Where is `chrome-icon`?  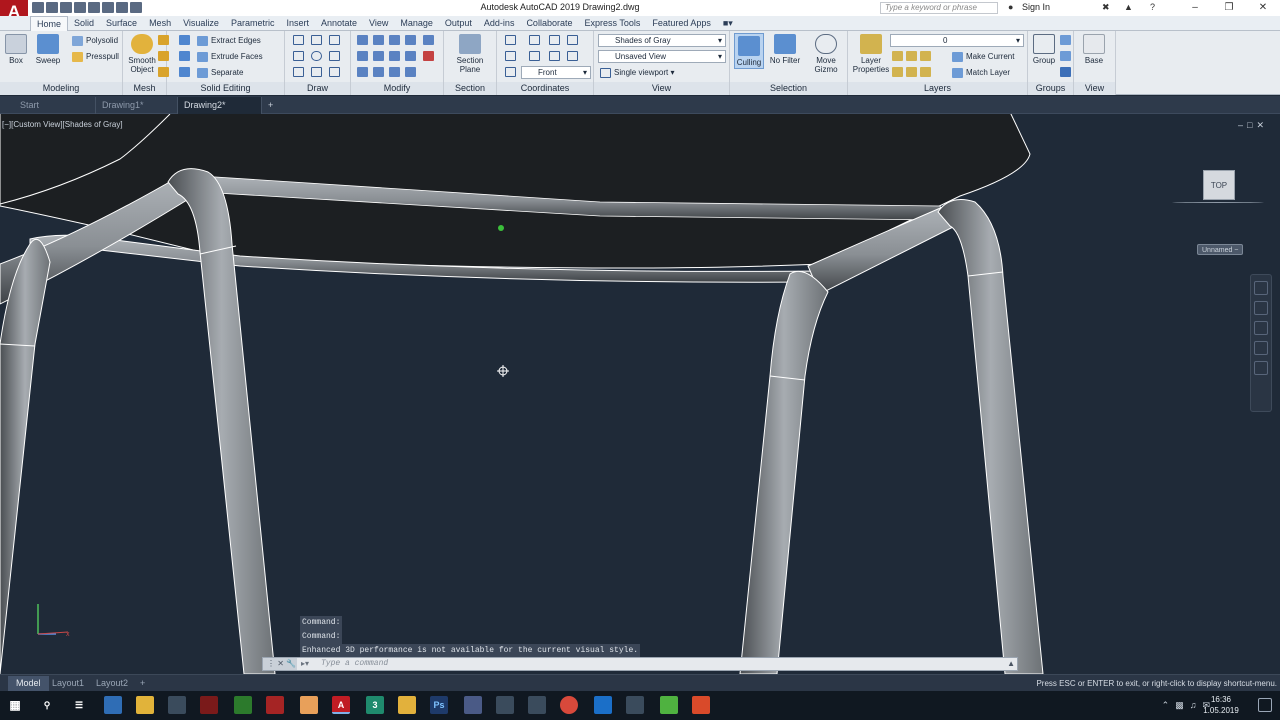
chrome-icon is located at coordinates (569, 705).